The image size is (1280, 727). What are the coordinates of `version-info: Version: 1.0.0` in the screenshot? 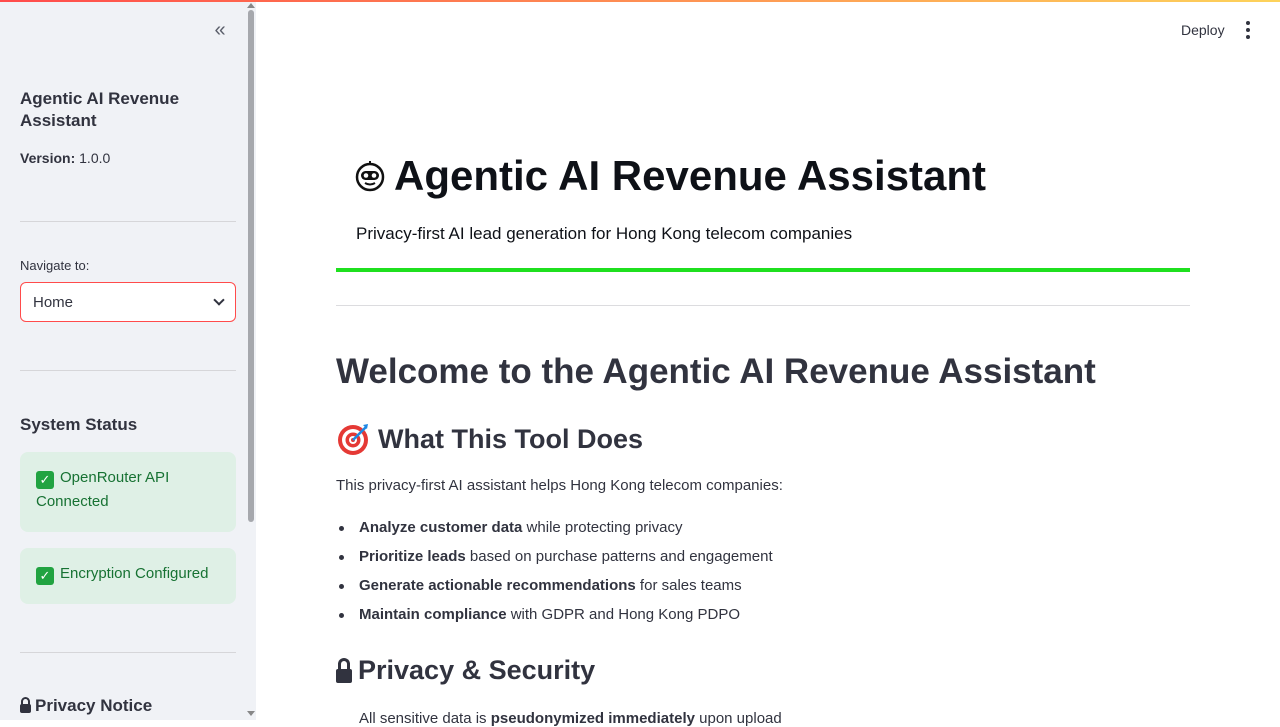 It's located at (65, 158).